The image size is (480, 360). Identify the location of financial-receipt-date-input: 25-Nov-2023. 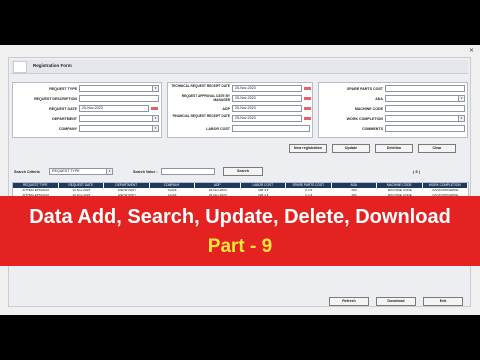
(267, 118).